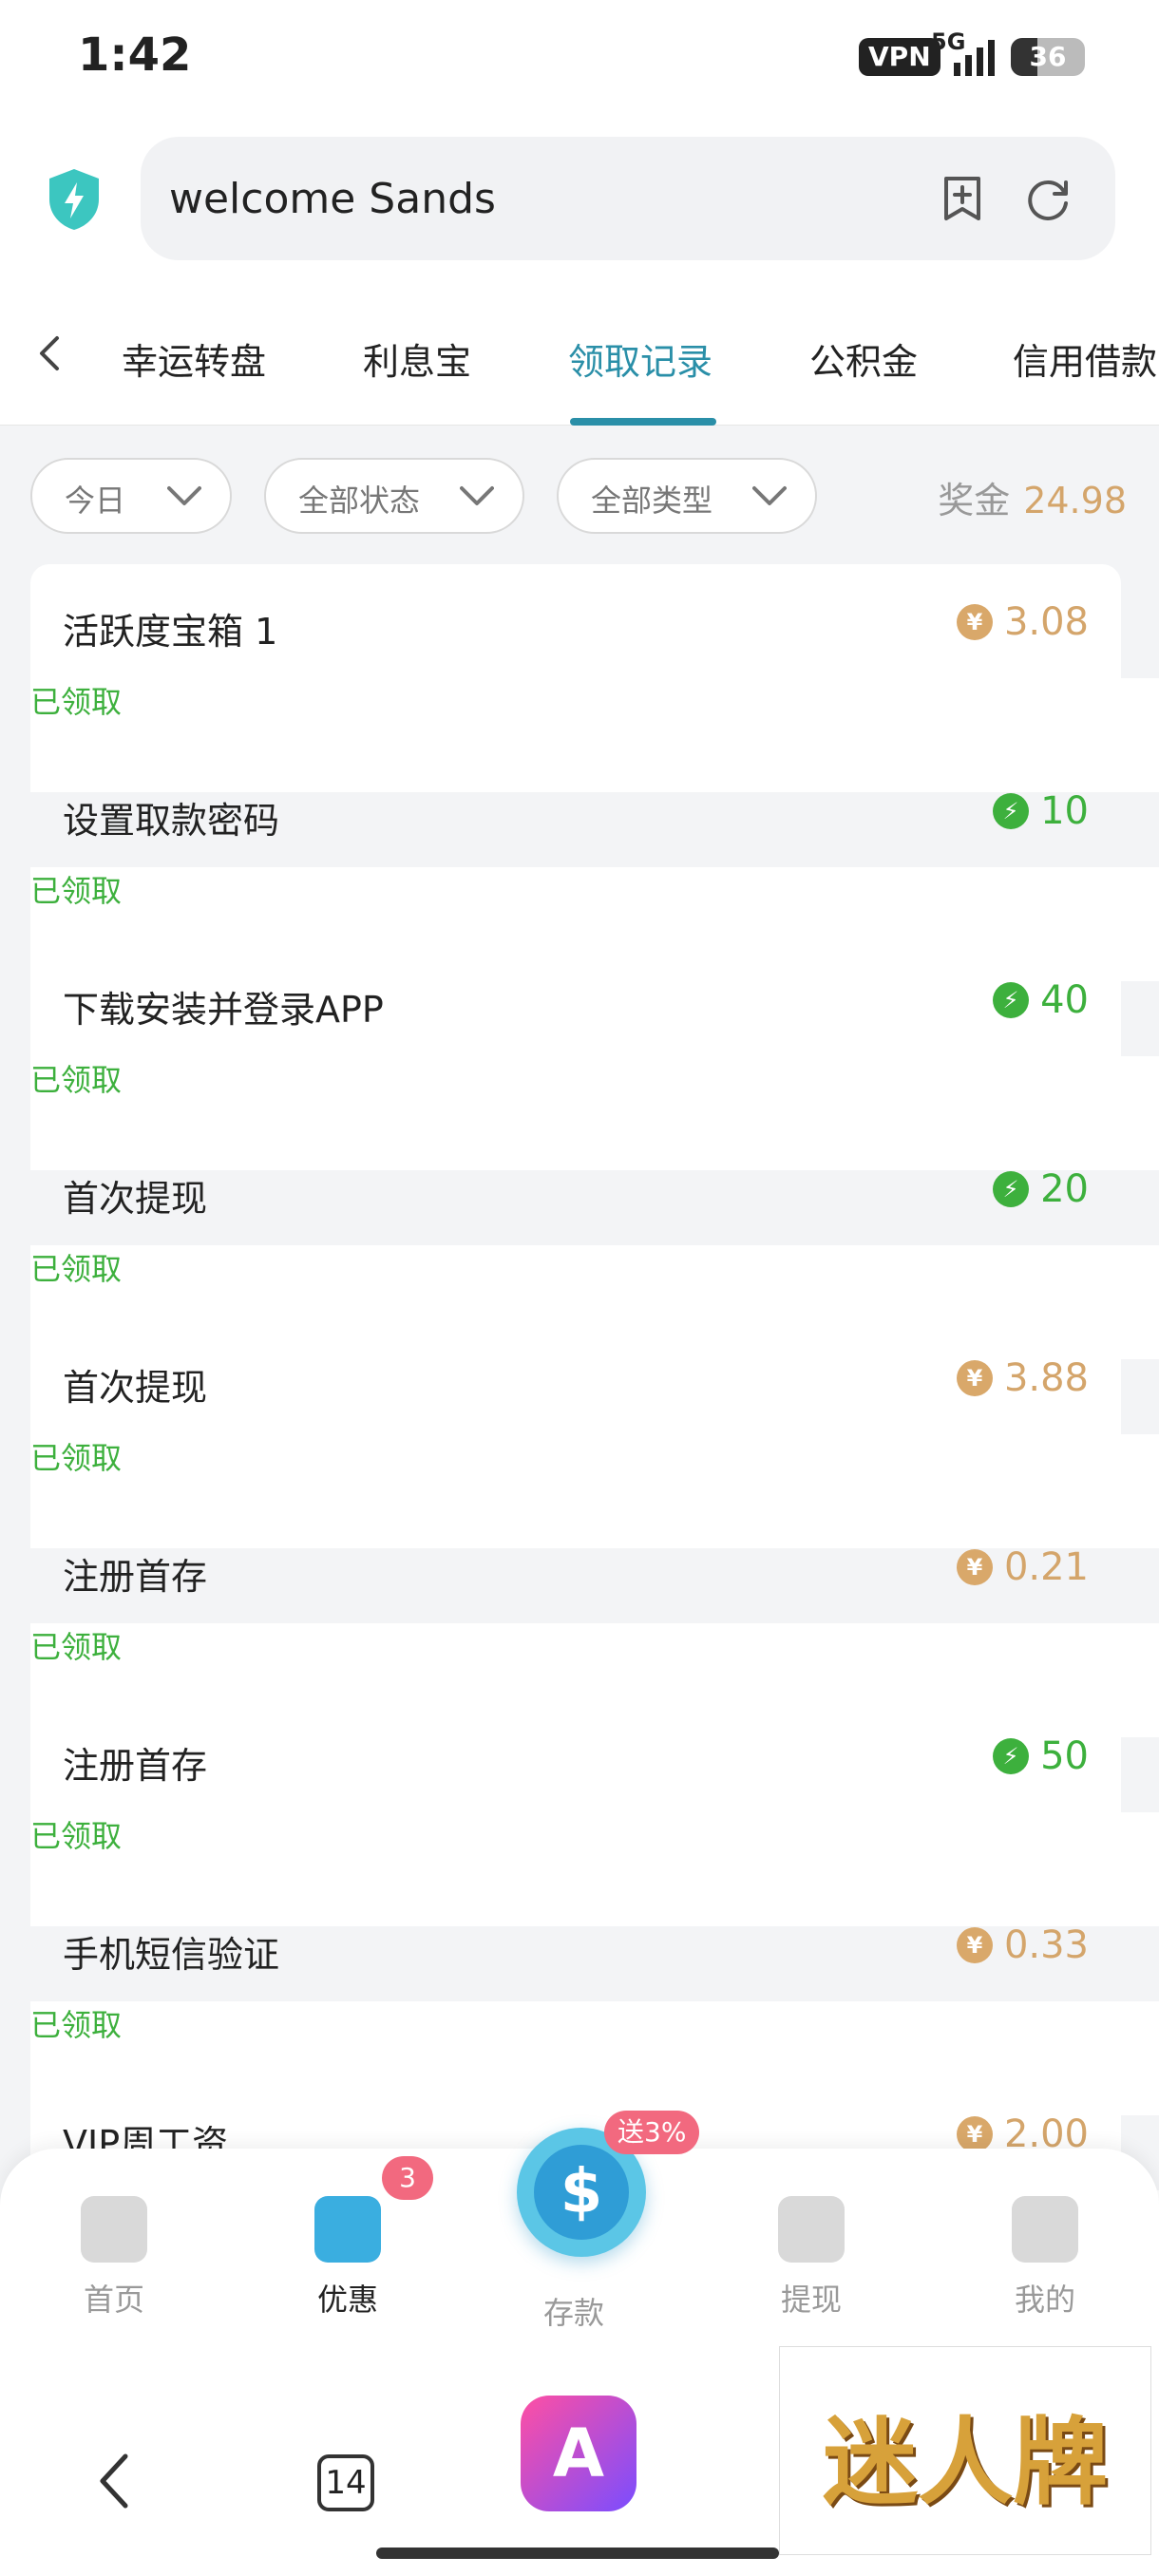 This screenshot has height=2576, width=1159. What do you see at coordinates (1049, 199) in the screenshot?
I see `refresh-icon` at bounding box center [1049, 199].